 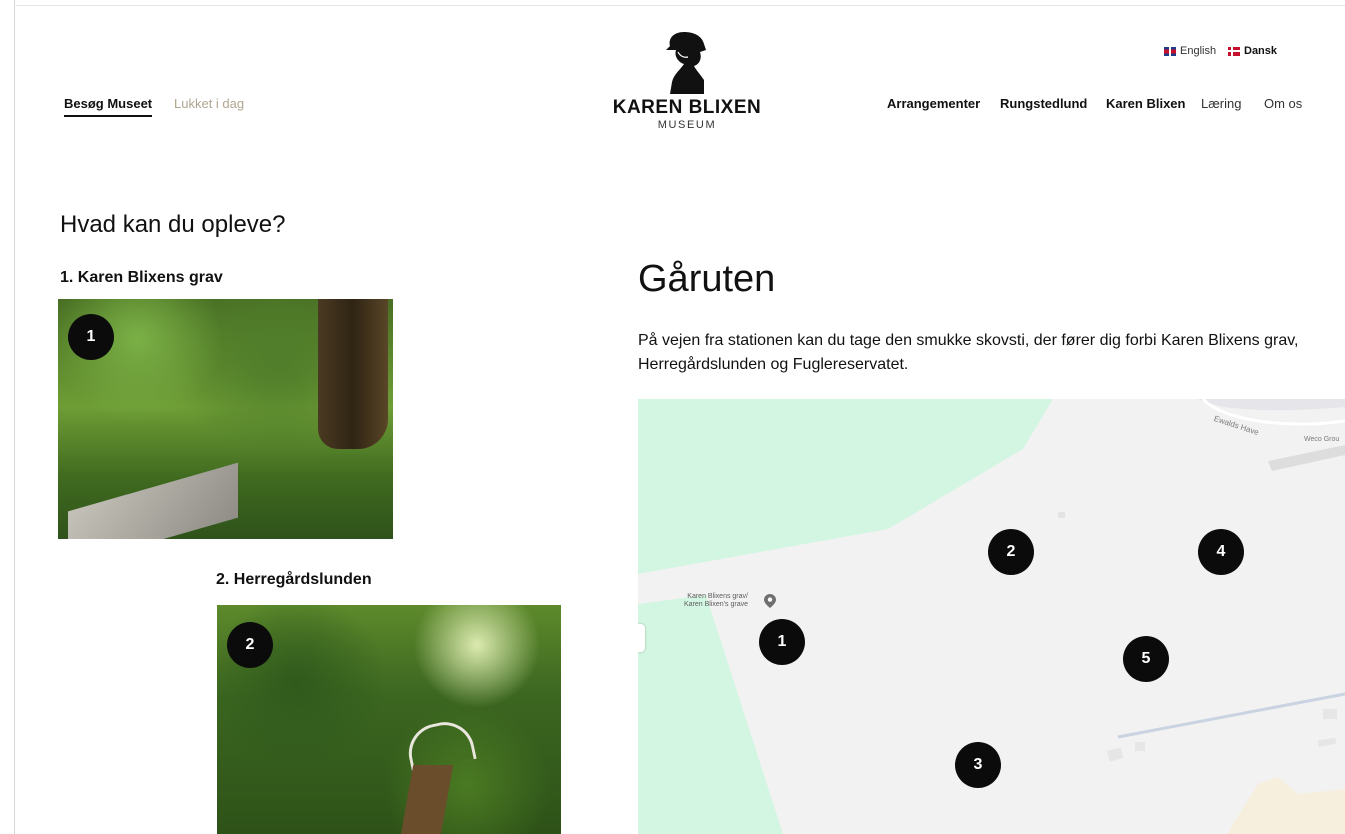 What do you see at coordinates (782, 642) in the screenshot?
I see `map-marker-1: 1` at bounding box center [782, 642].